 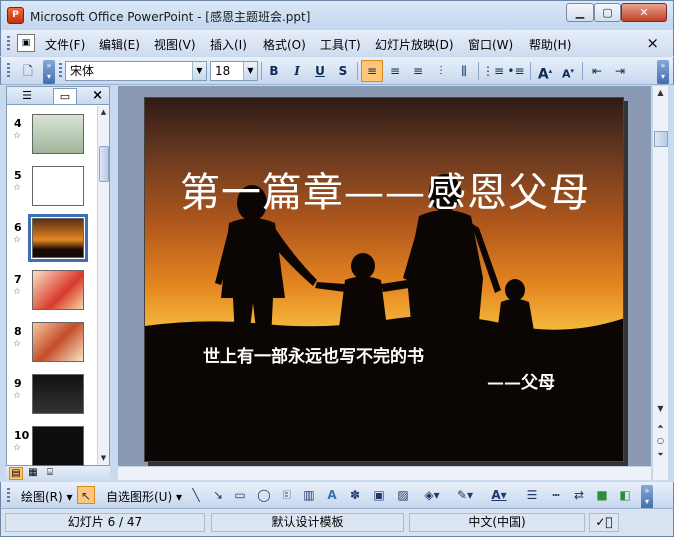 I want to click on shadow-button: S, so click(x=343, y=71).